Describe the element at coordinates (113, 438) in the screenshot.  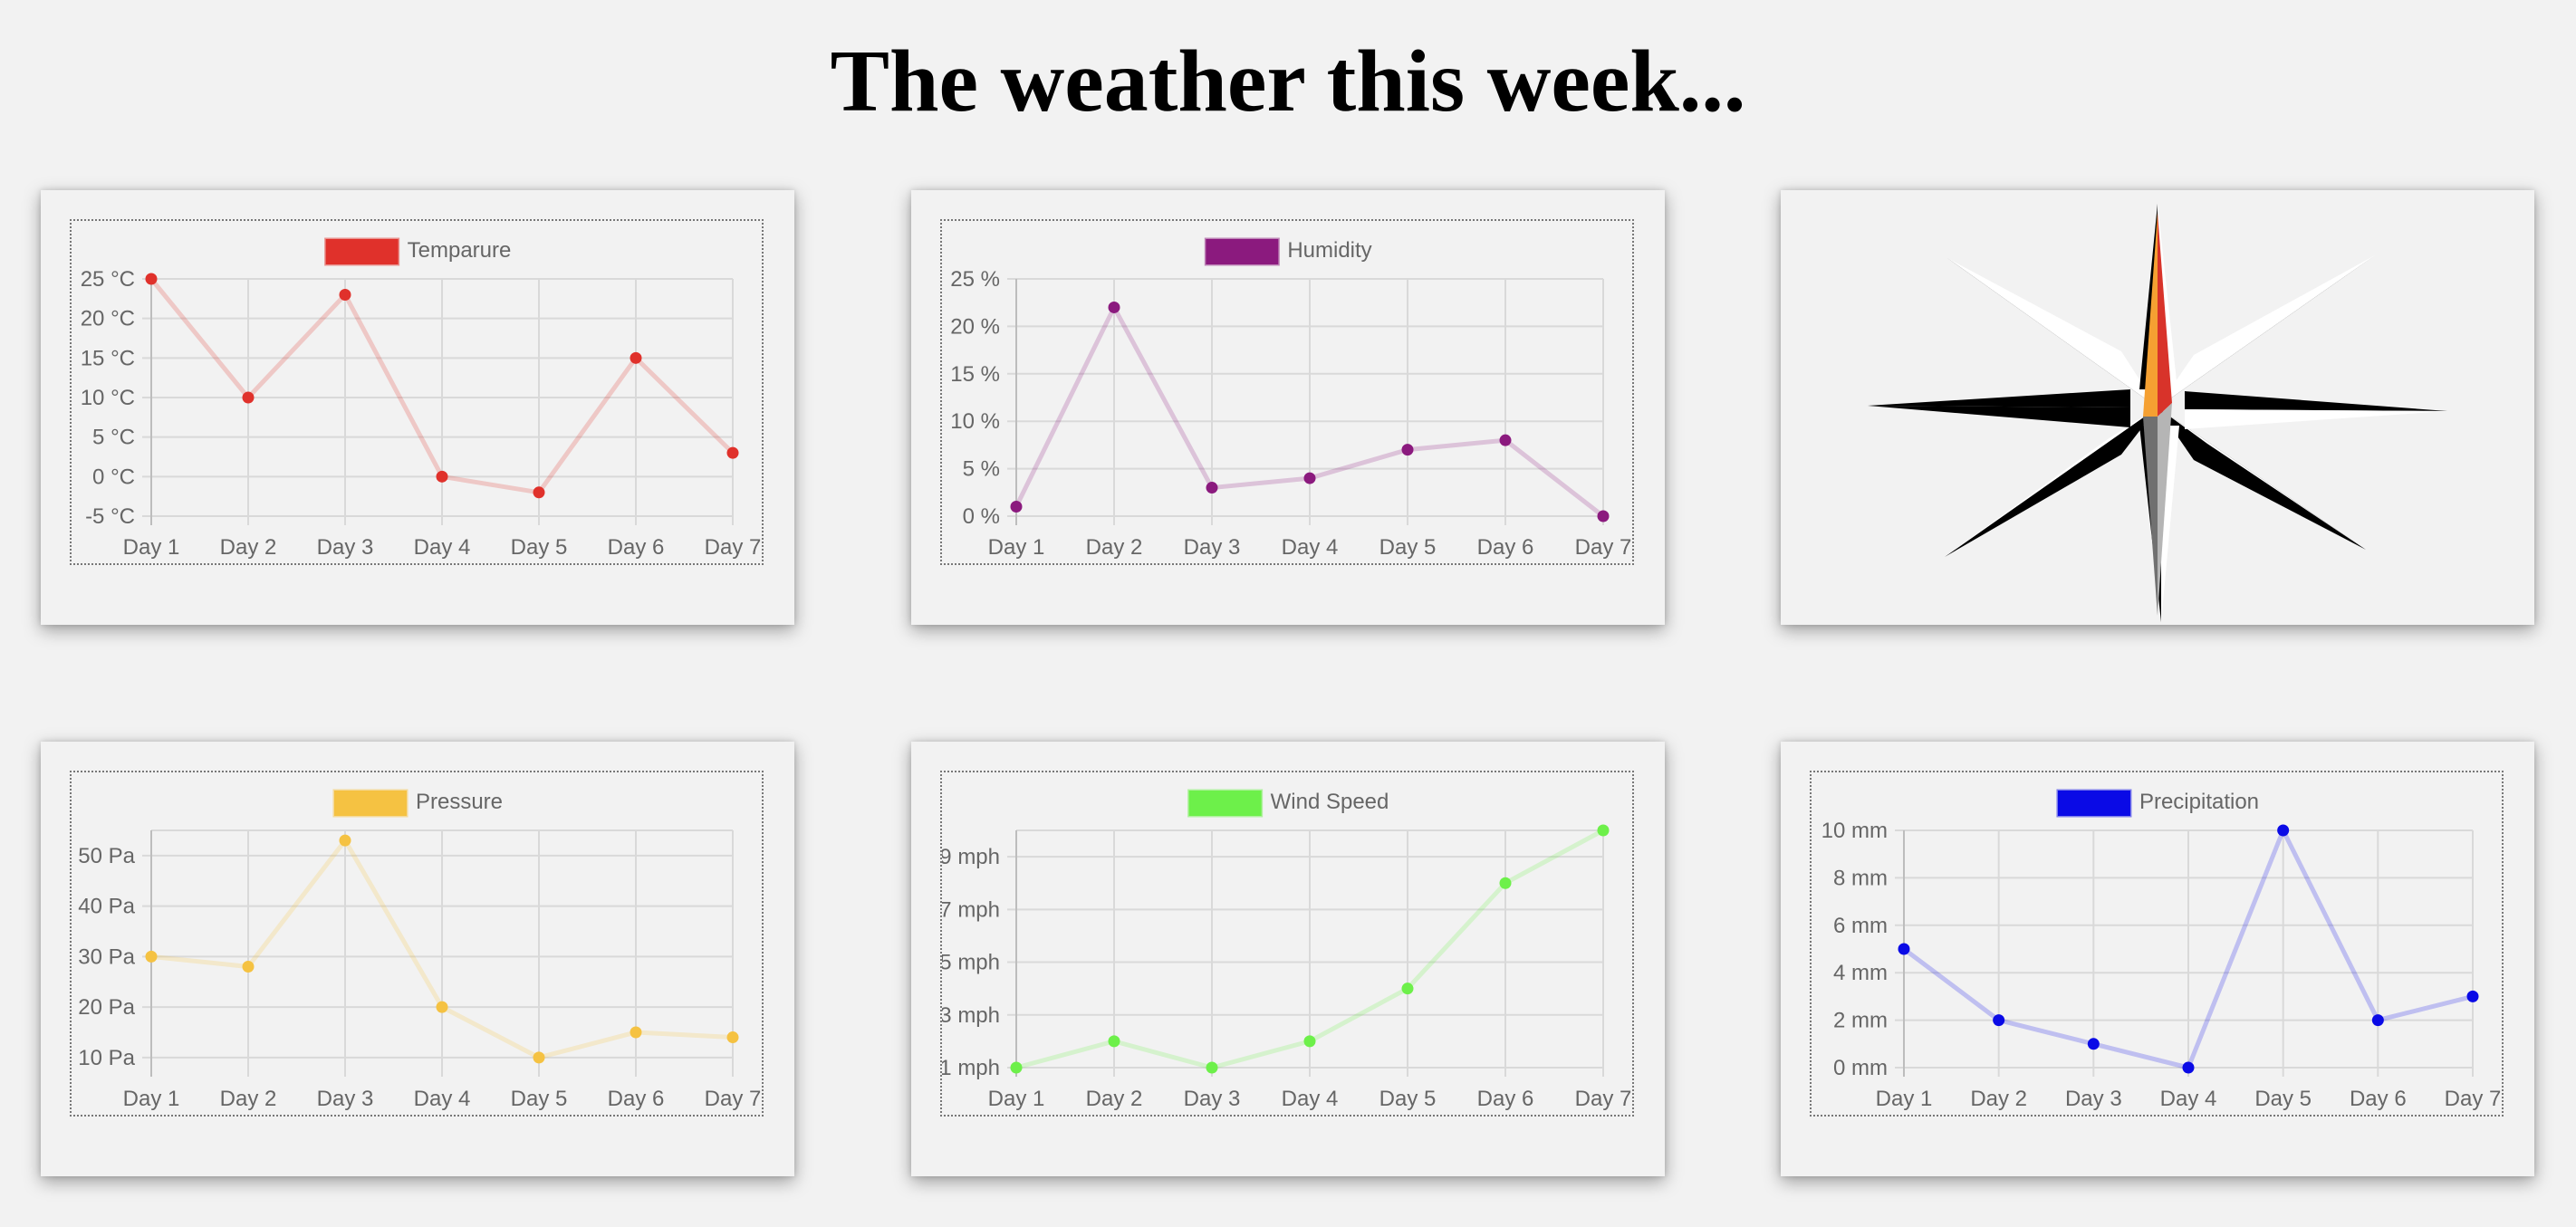
I see `y-tick-label: 5 °C` at that location.